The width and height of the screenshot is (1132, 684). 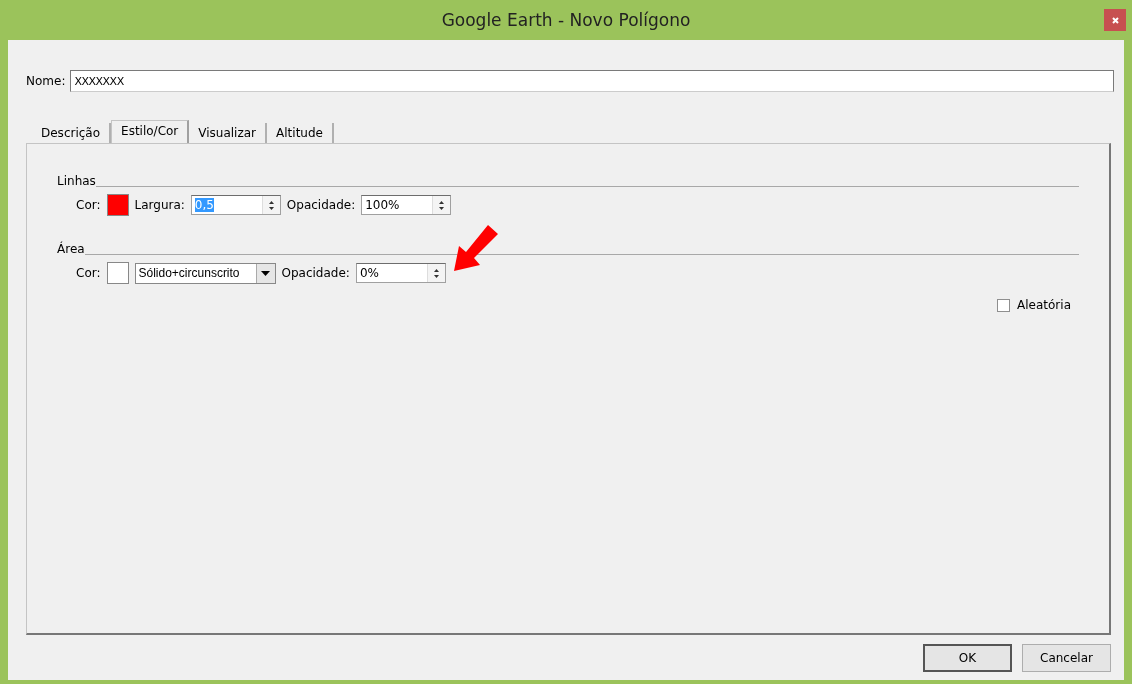 I want to click on tab: Estilo/Cor, so click(x=150, y=131).